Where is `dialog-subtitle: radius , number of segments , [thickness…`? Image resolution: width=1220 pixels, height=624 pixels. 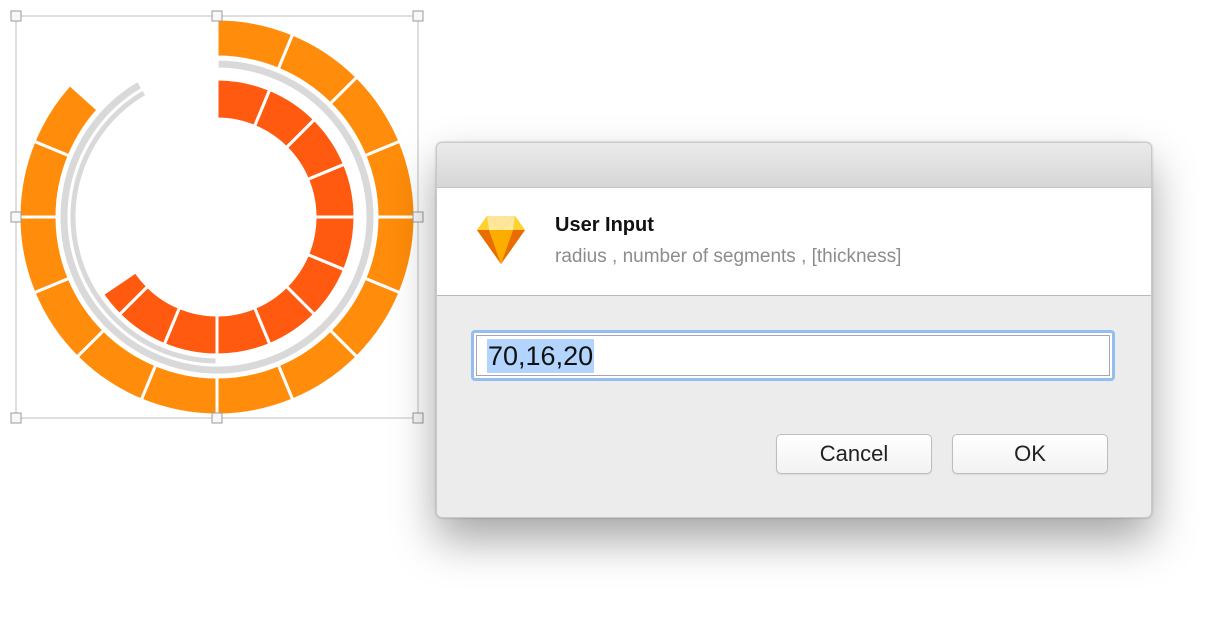
dialog-subtitle: radius , number of segments , [thickness… is located at coordinates (728, 256).